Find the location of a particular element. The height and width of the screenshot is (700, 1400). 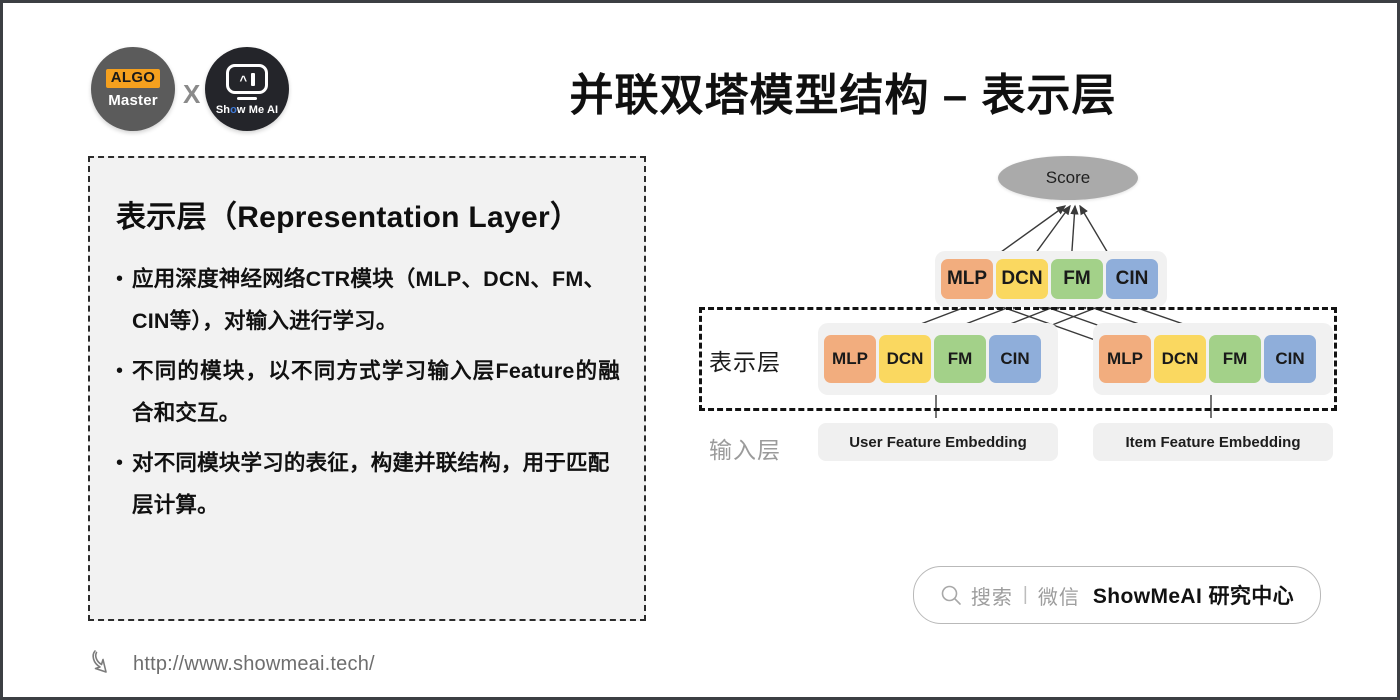

bar-glyph is located at coordinates (253, 79).